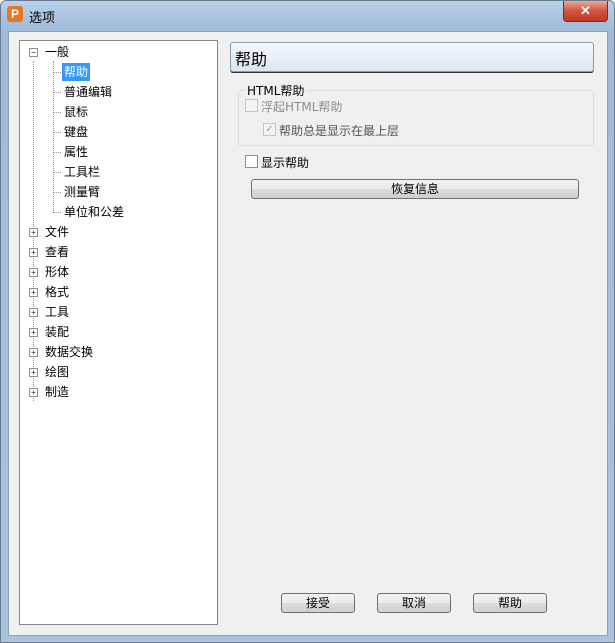  Describe the element at coordinates (76, 112) in the screenshot. I see `tree-item-label: 鼠标` at that location.